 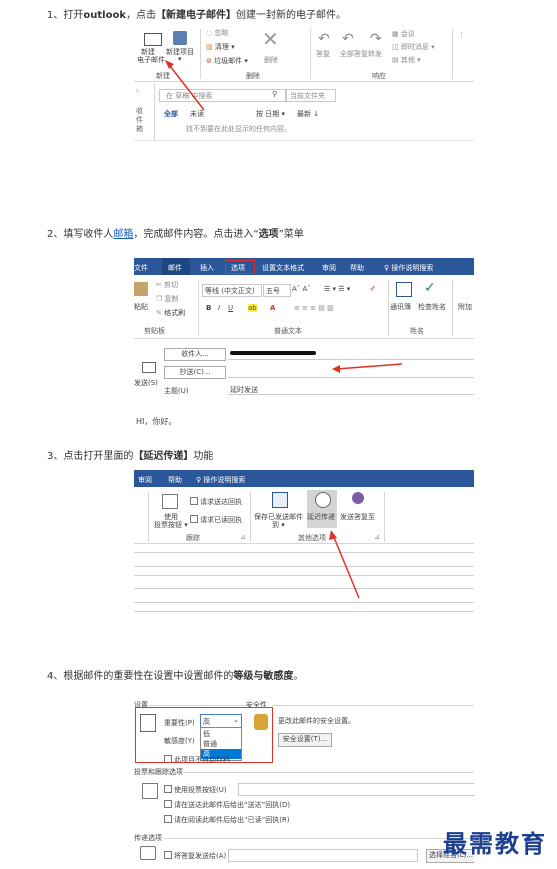 I want to click on request-delivery-checkbox, so click(x=168, y=804).